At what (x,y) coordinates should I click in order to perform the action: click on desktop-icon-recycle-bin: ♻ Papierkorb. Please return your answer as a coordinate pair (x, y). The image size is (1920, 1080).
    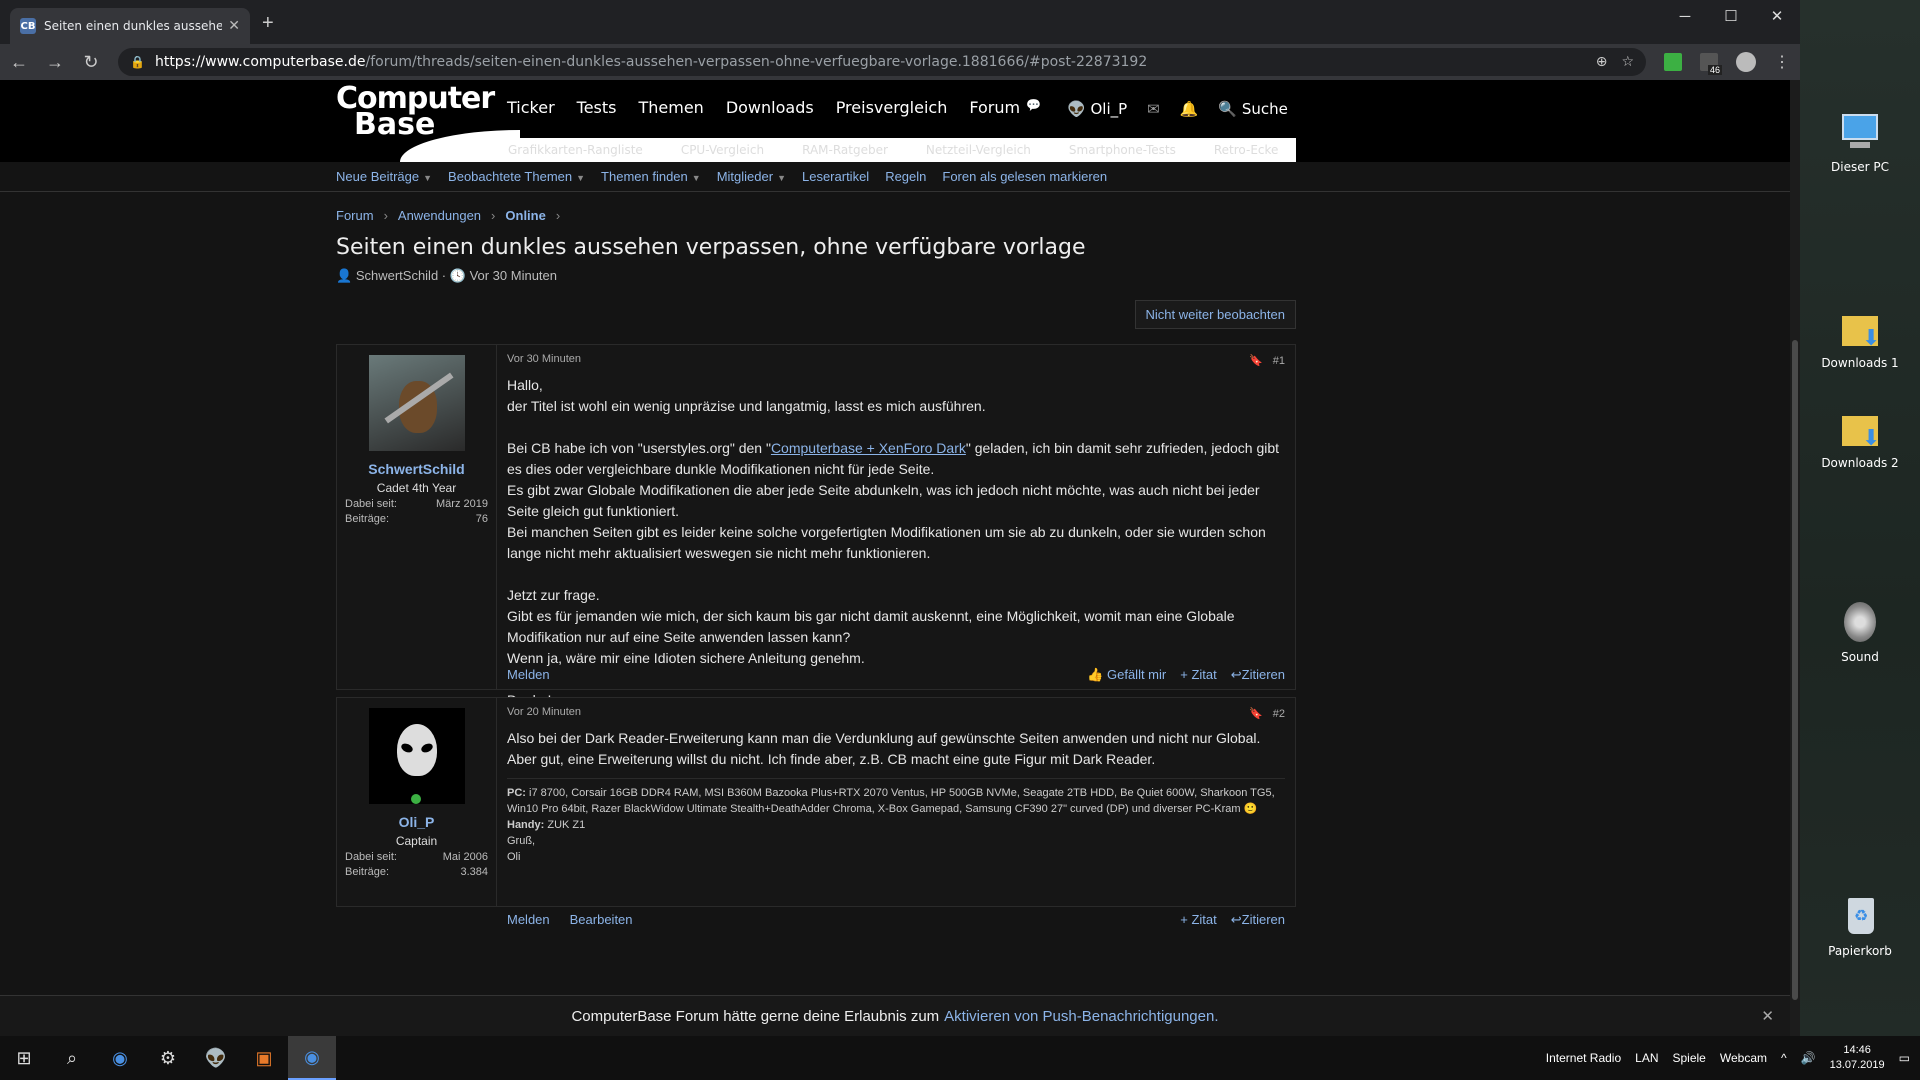
    Looking at the image, I should click on (1860, 925).